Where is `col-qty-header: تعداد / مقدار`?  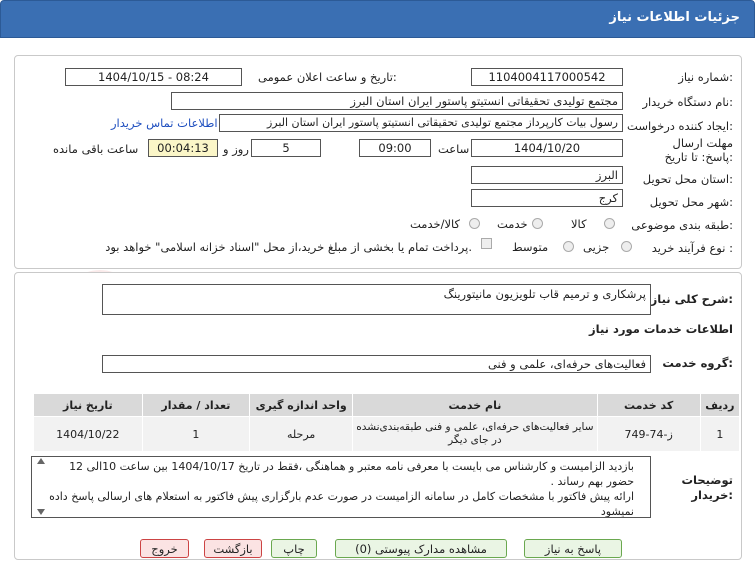
col-qty-header: تعداد / مقدار is located at coordinates (196, 405).